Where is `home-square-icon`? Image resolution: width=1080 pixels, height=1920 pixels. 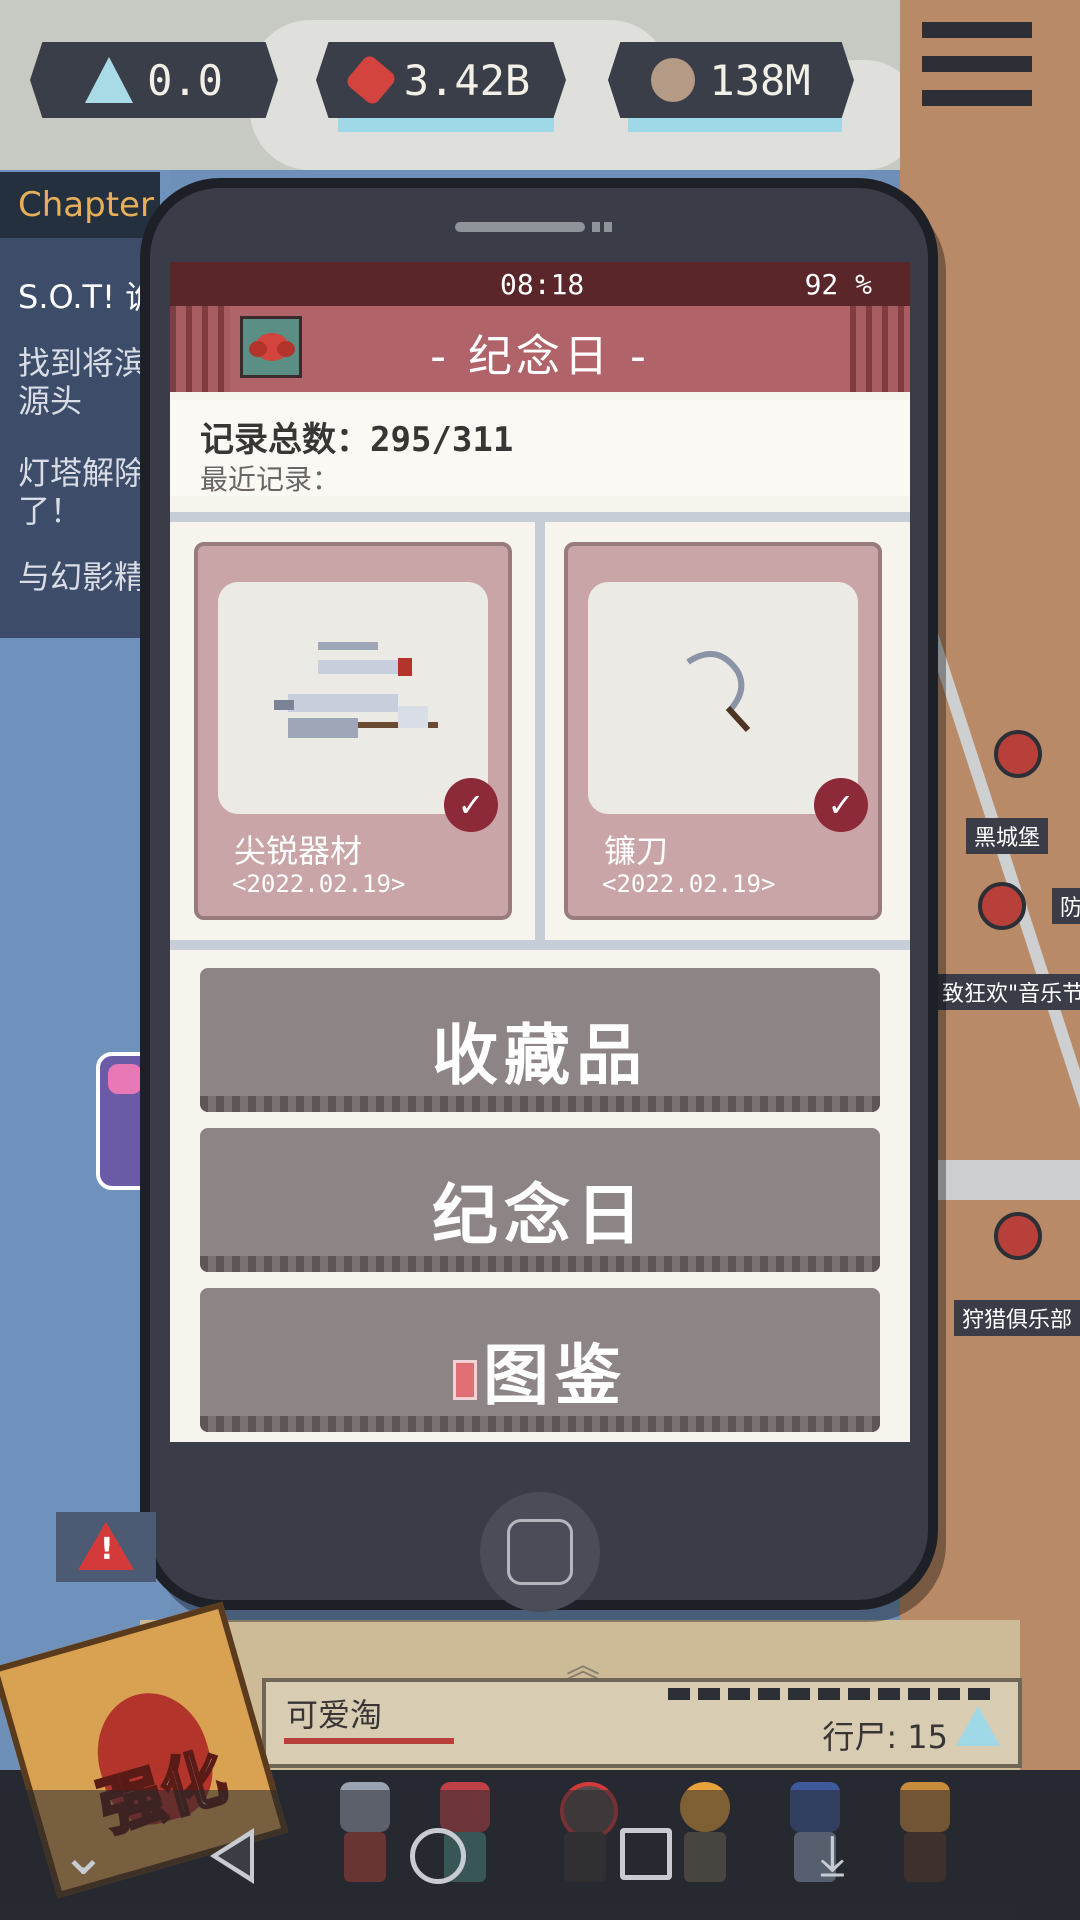
home-square-icon is located at coordinates (540, 1552).